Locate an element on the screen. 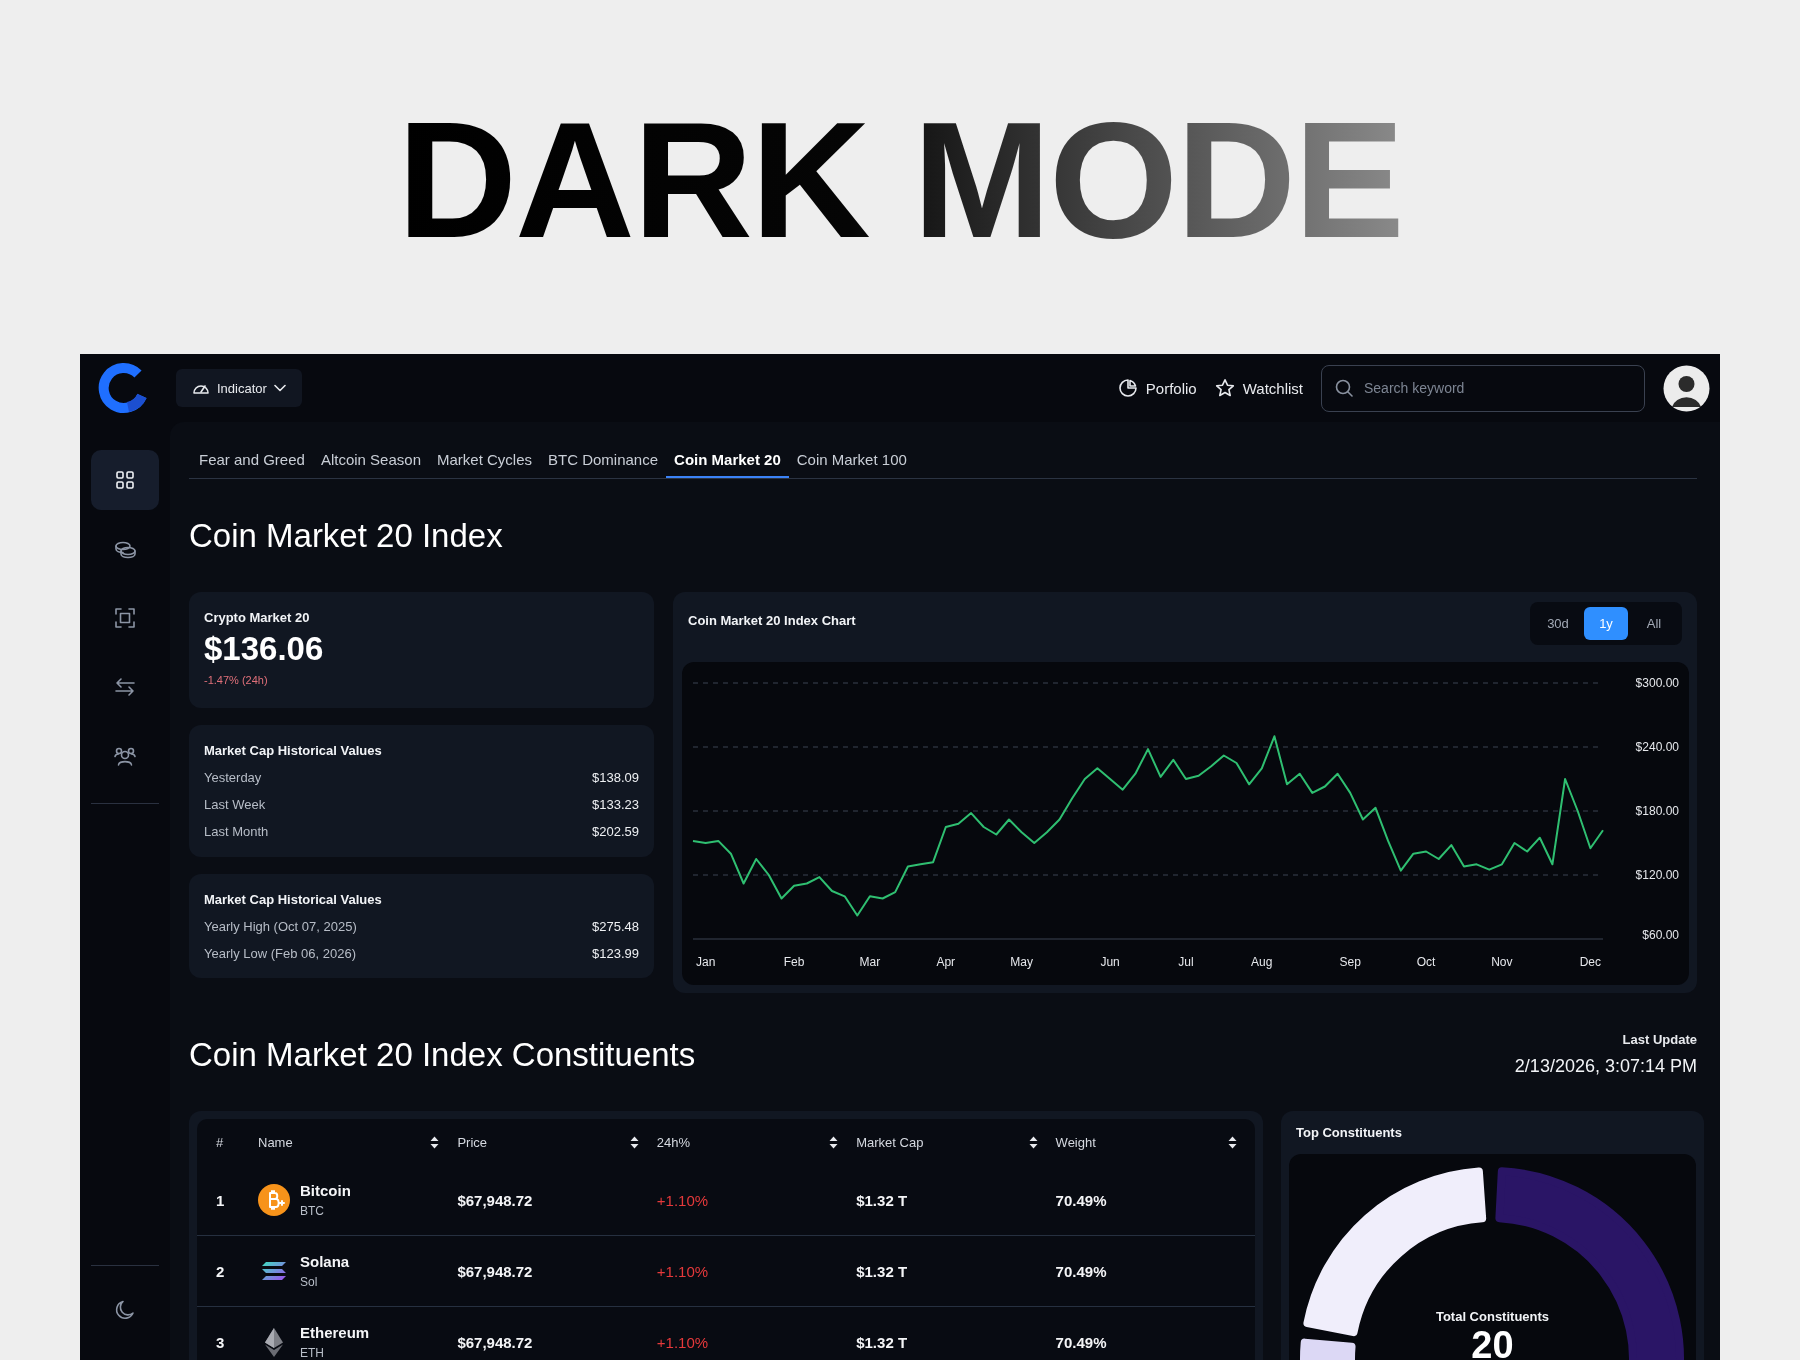  coin-name: Ethereum is located at coordinates (335, 1332).